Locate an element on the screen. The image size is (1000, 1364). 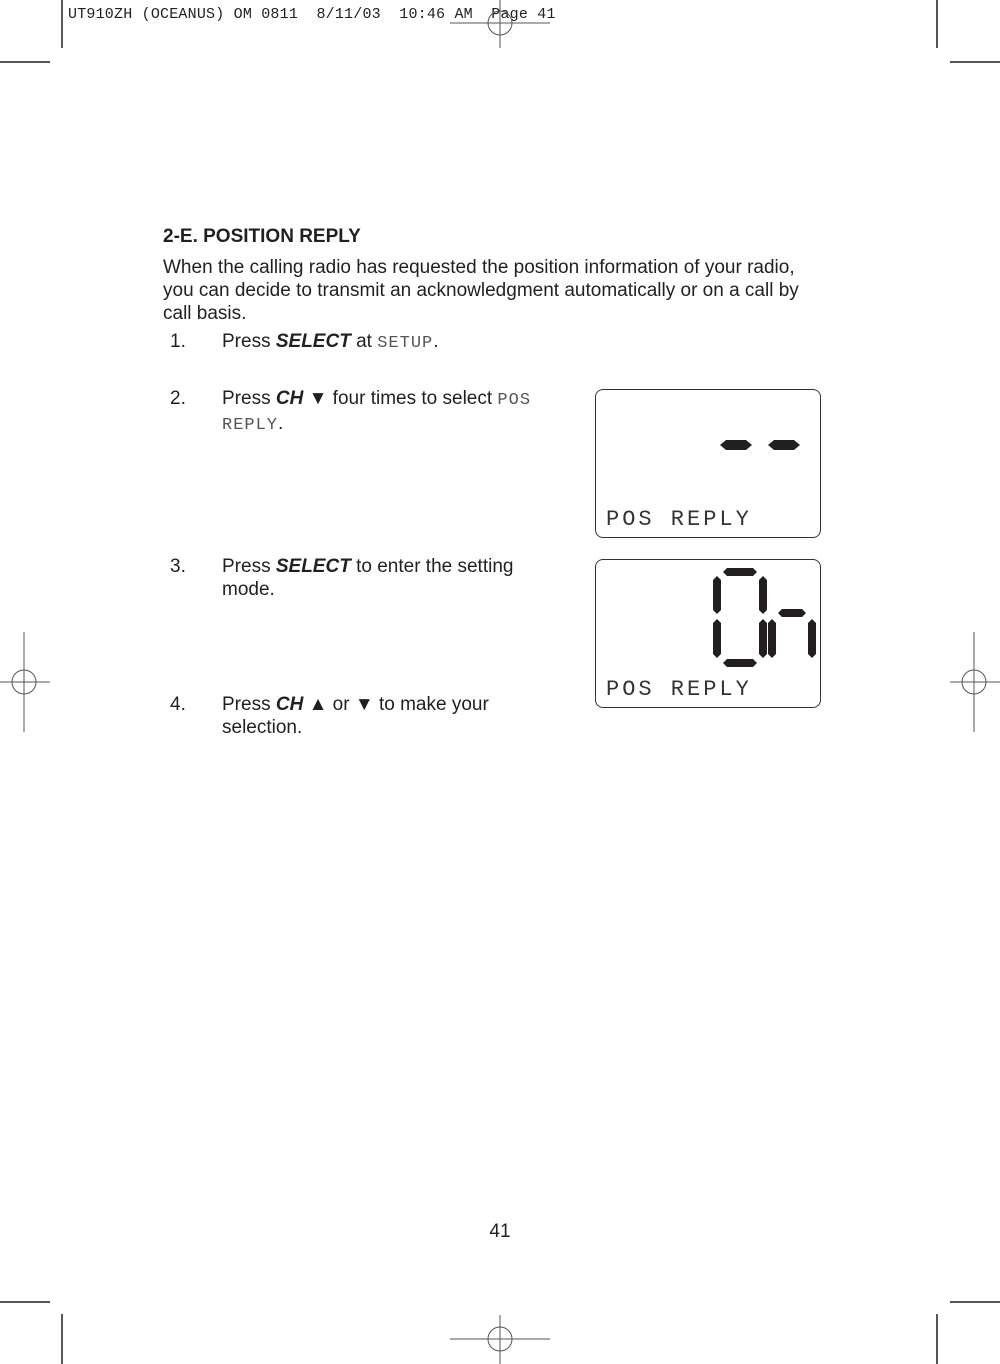
step-text-part: or is located at coordinates (341, 704).